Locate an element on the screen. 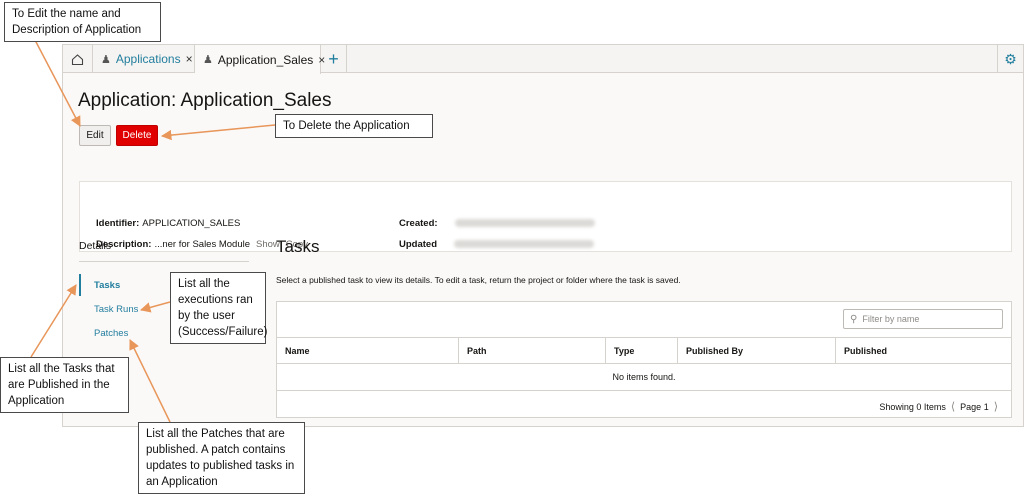 The height and width of the screenshot is (498, 1024). identifier-value: APPLICATION_SALES is located at coordinates (191, 223).